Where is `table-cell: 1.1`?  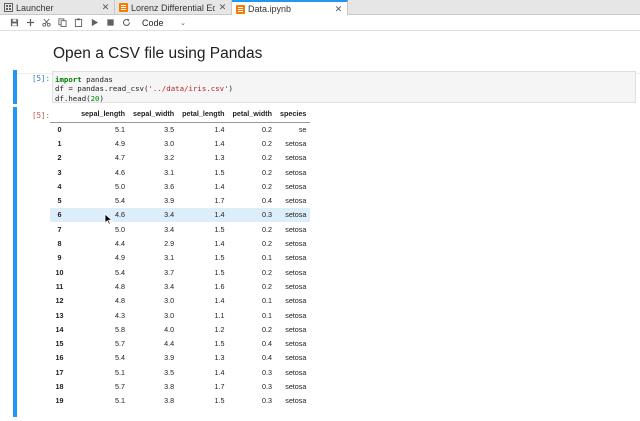 table-cell: 1.1 is located at coordinates (219, 315).